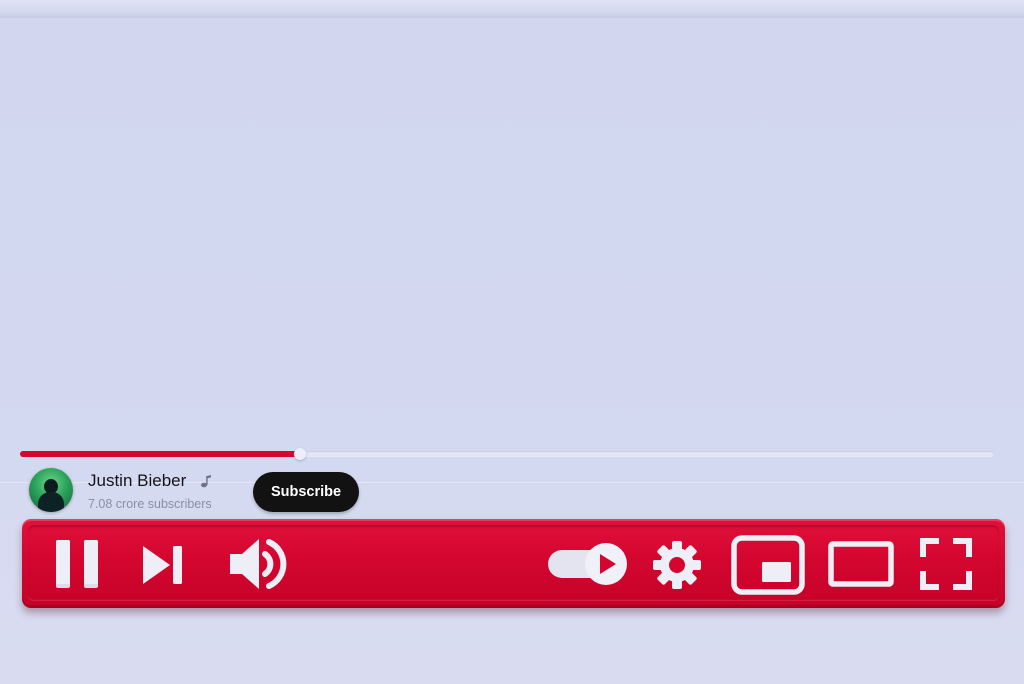 This screenshot has width=1024, height=684. Describe the element at coordinates (512, 9) in the screenshot. I see `window-top-edge` at that location.